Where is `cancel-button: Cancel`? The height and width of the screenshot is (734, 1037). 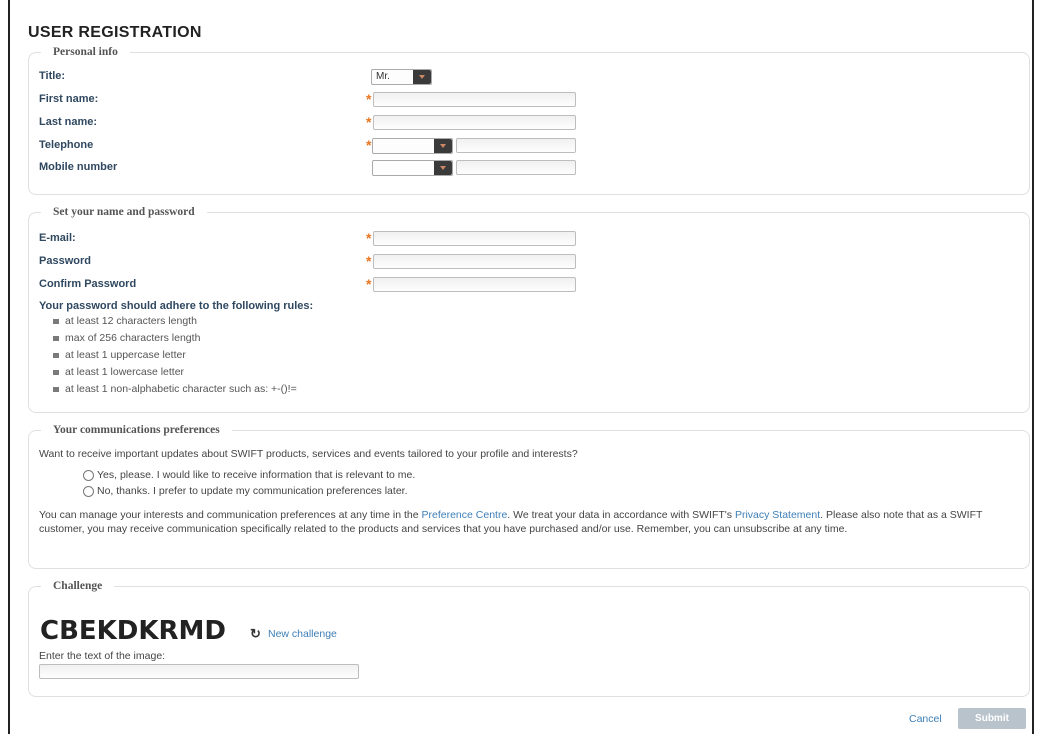 cancel-button: Cancel is located at coordinates (925, 719).